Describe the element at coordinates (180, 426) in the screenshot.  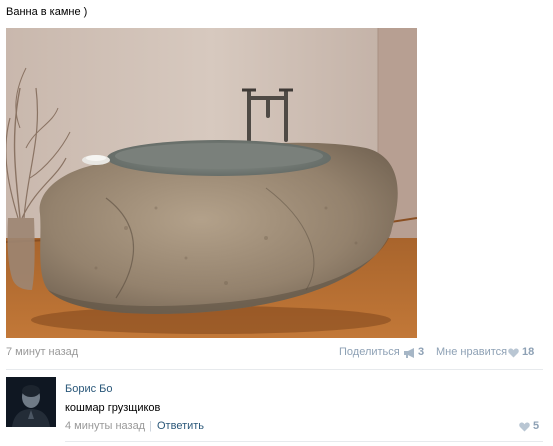
I see `reply-button: Ответить` at that location.